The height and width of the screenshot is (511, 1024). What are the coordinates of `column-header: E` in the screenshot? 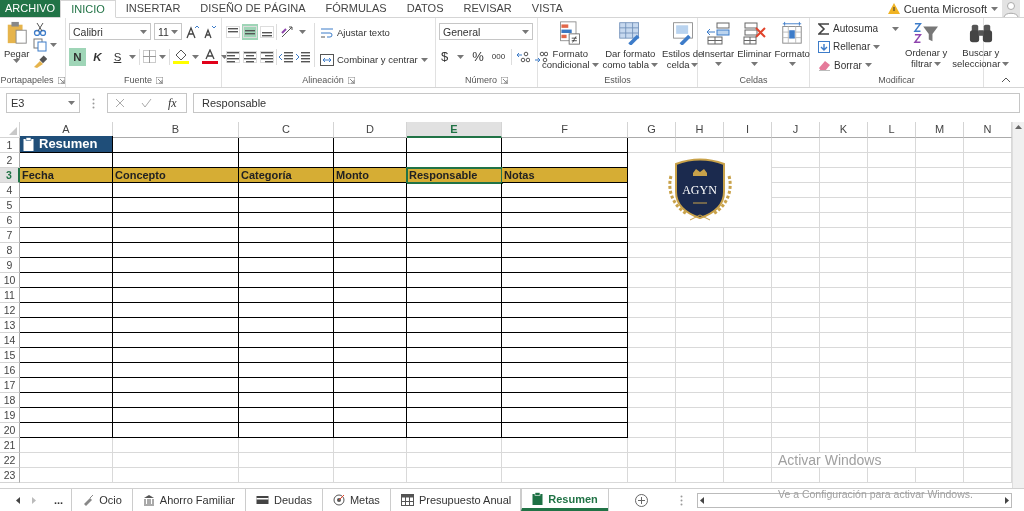 It's located at (454, 130).